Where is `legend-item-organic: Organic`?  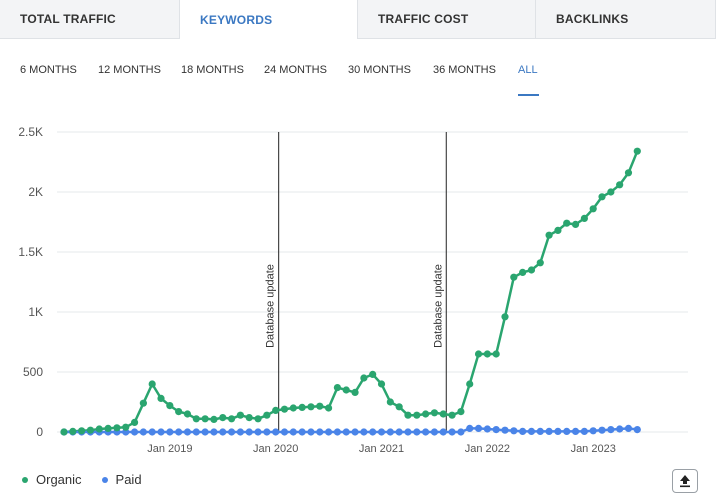
legend-item-organic: Organic is located at coordinates (52, 479).